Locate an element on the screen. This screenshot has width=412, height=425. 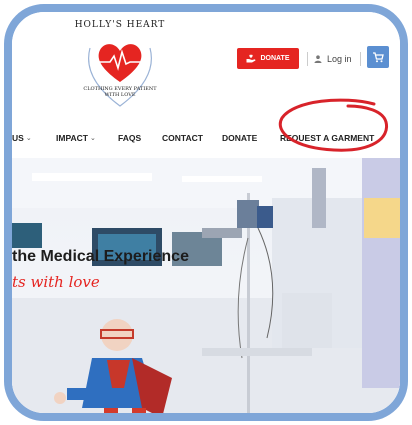
hand-heart-icon is located at coordinates (251, 58).